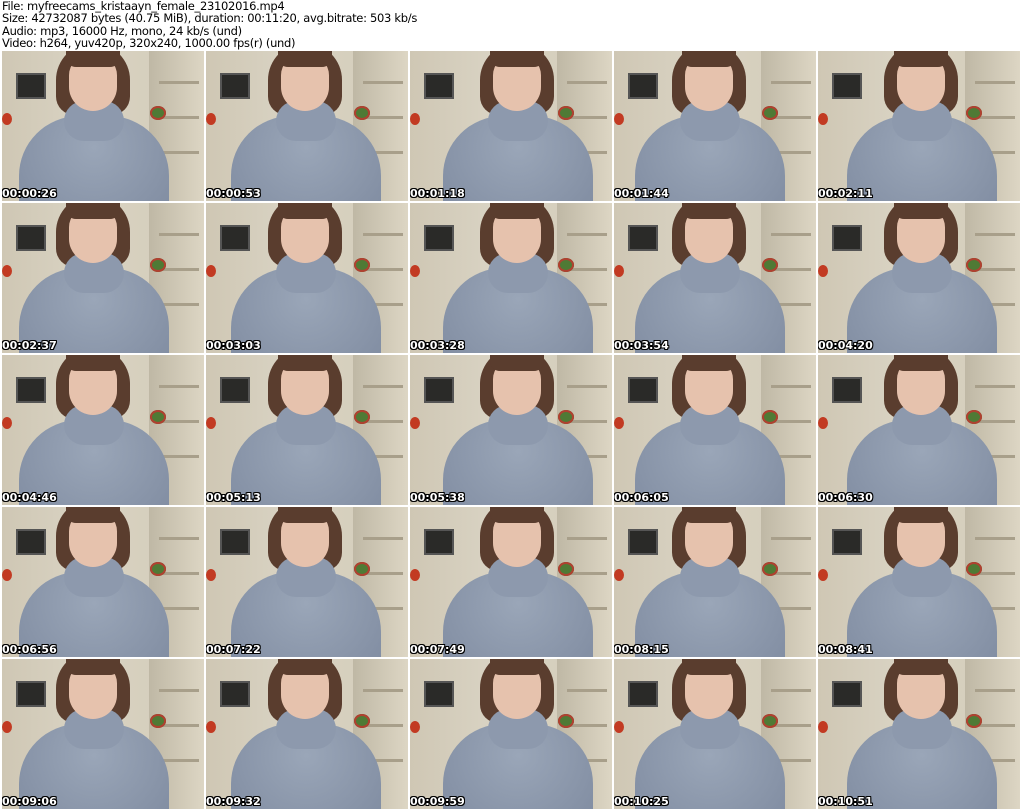 This screenshot has width=1024, height=811. I want to click on timestamp: 00:01:44, so click(641, 193).